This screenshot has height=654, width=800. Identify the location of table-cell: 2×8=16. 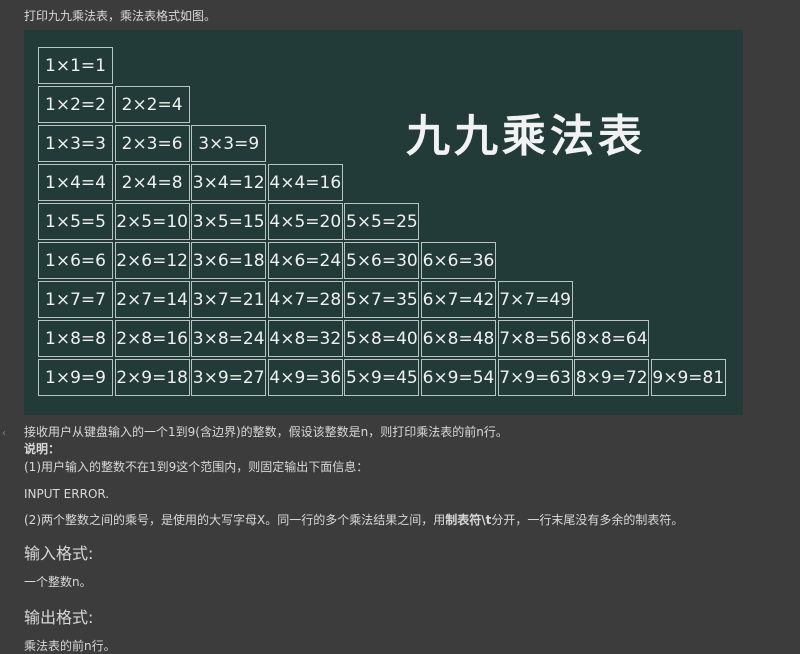
(152, 338).